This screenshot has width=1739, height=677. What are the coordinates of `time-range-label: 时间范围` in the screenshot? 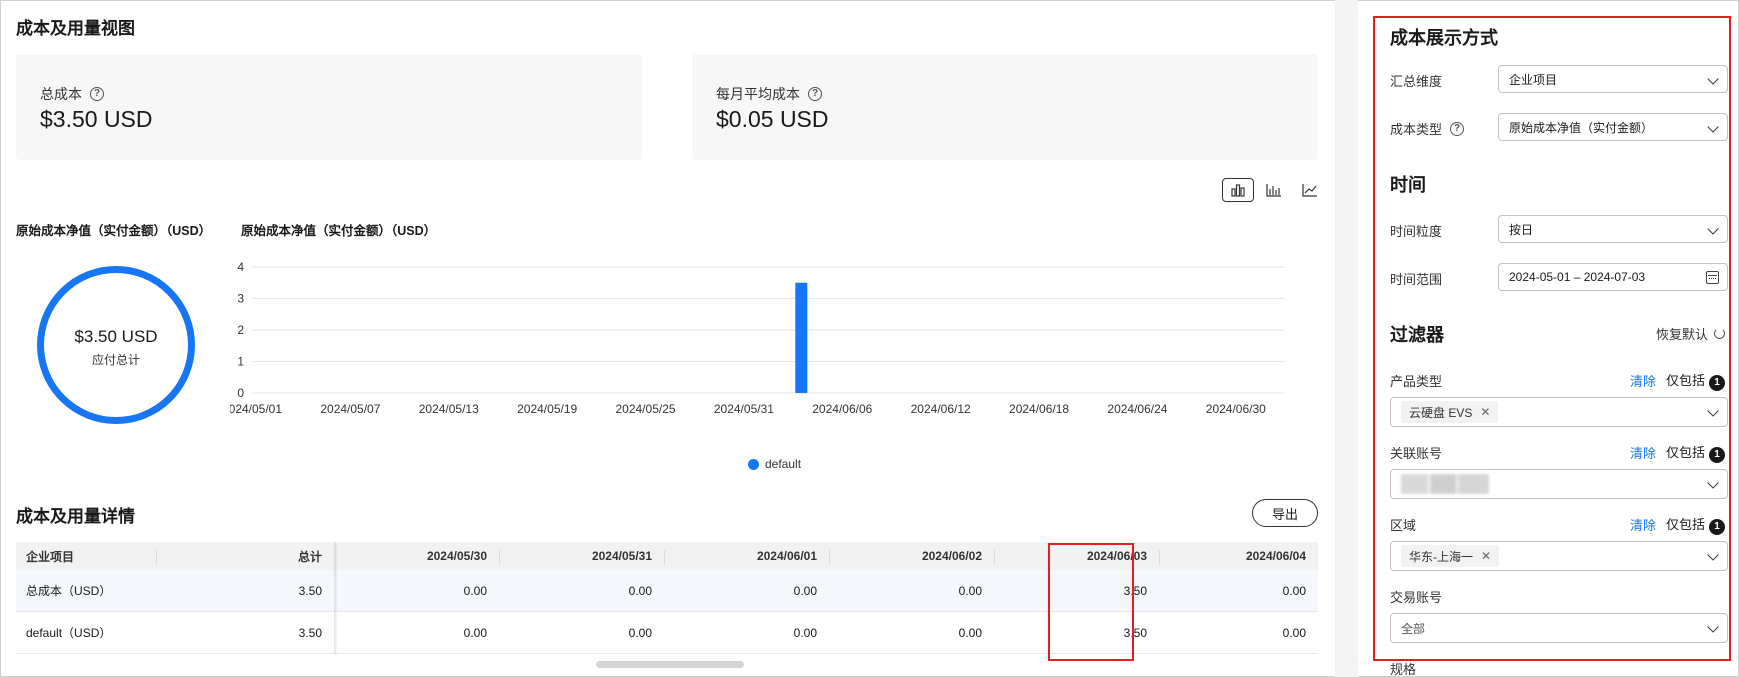 It's located at (1416, 279).